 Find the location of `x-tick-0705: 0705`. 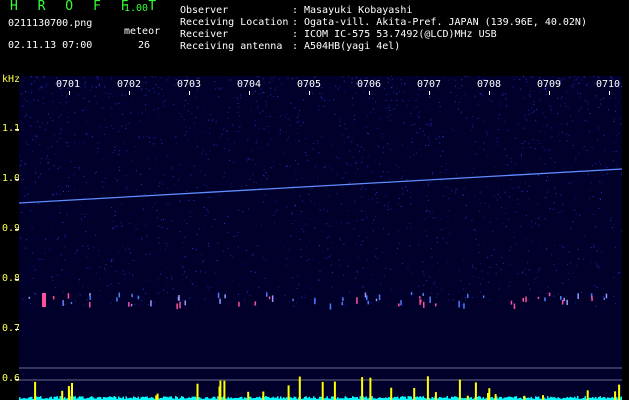

x-tick-0705: 0705 is located at coordinates (309, 84).